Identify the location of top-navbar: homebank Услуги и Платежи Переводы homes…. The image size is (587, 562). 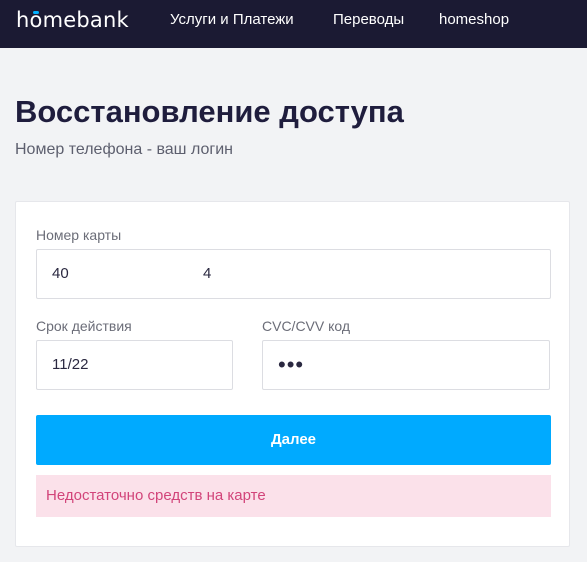
(293, 24).